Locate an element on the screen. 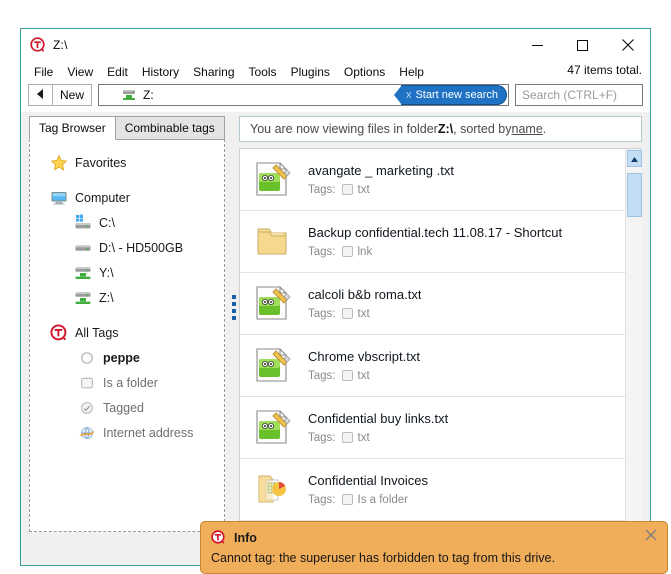 This screenshot has width=671, height=574. file-name: Confidential buy links.txt is located at coordinates (378, 418).